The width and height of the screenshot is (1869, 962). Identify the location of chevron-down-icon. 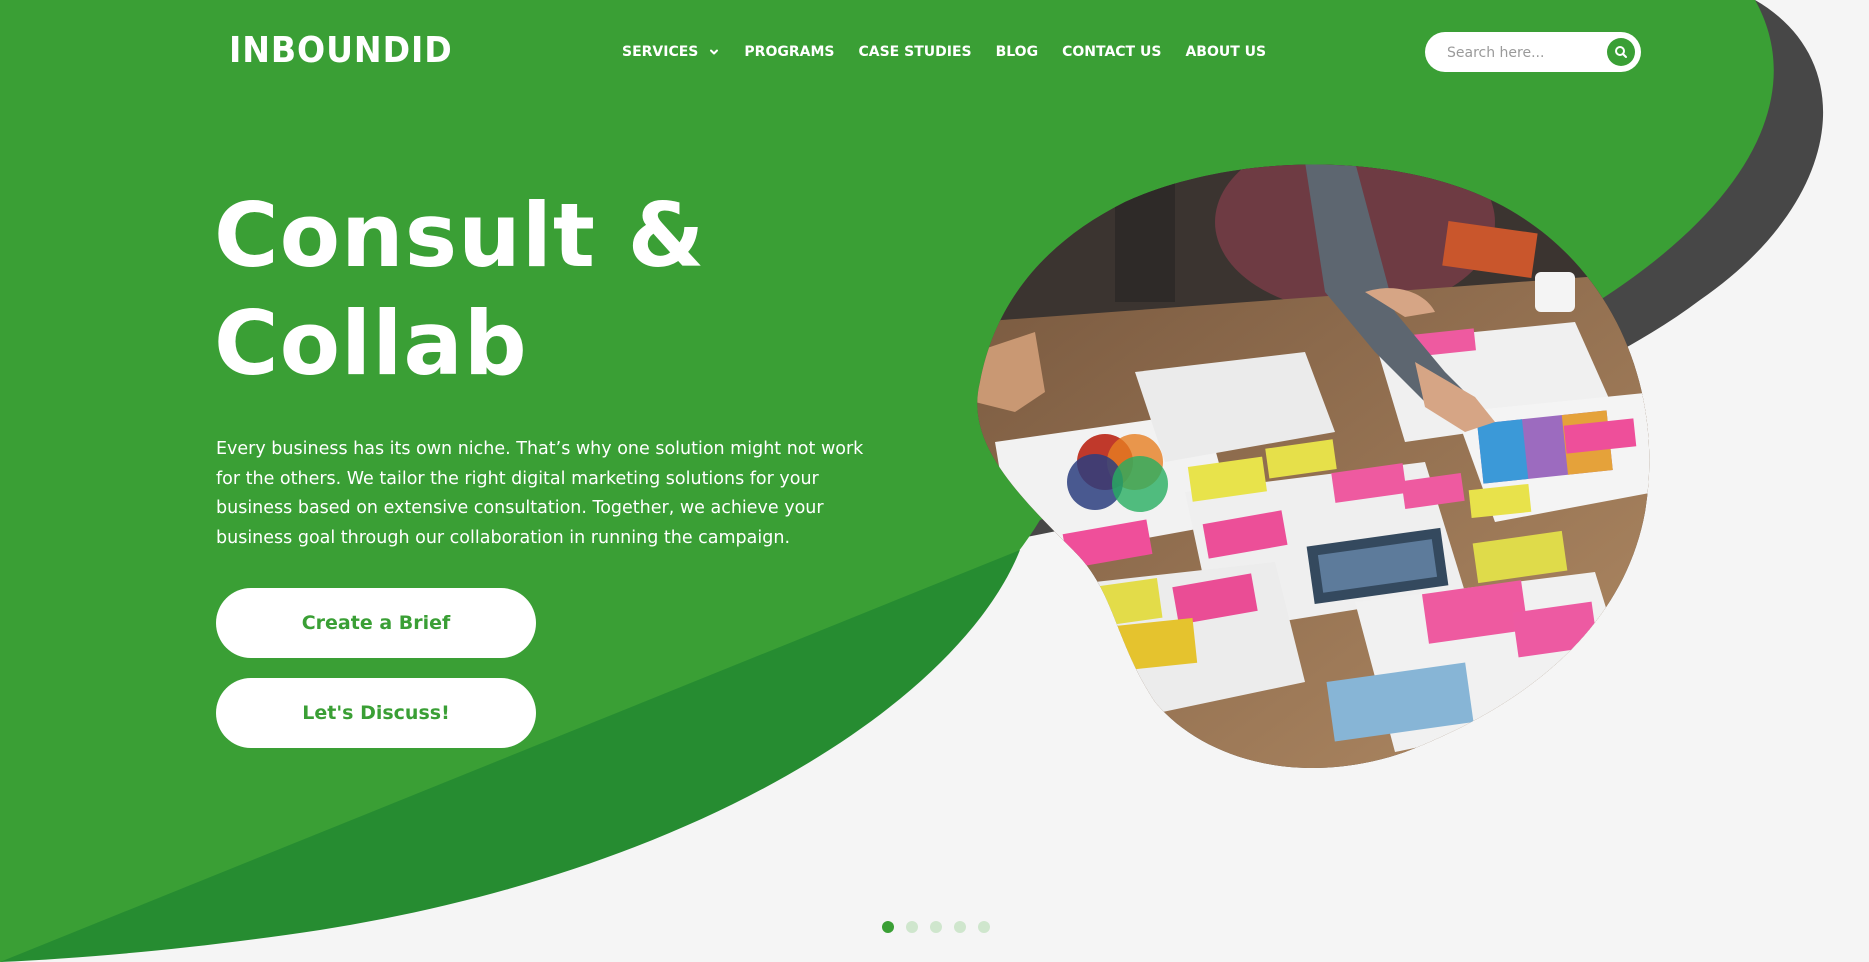
(714, 52).